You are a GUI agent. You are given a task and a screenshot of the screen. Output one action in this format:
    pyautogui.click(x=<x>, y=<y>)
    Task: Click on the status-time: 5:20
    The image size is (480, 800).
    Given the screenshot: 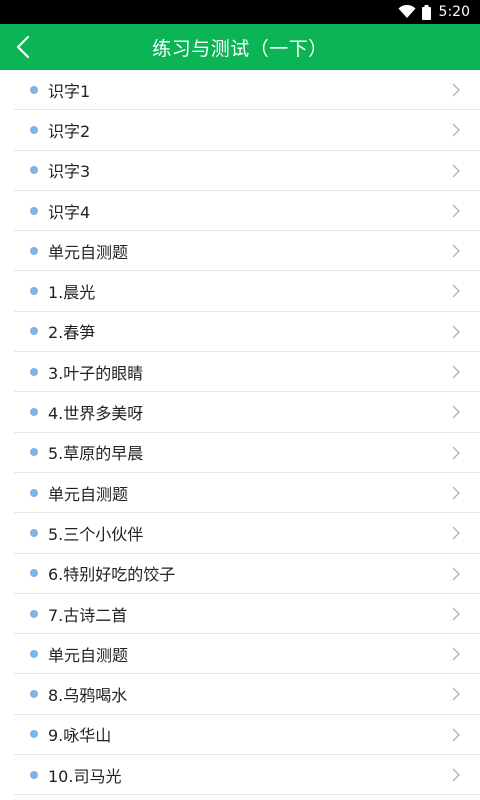 What is the action you would take?
    pyautogui.click(x=454, y=12)
    